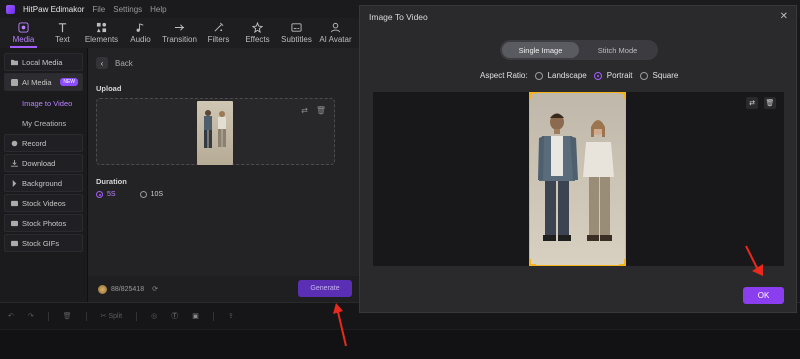 This screenshot has width=800, height=359. Describe the element at coordinates (617, 50) in the screenshot. I see `tab-stitch-mode: Stitch Mode` at that location.